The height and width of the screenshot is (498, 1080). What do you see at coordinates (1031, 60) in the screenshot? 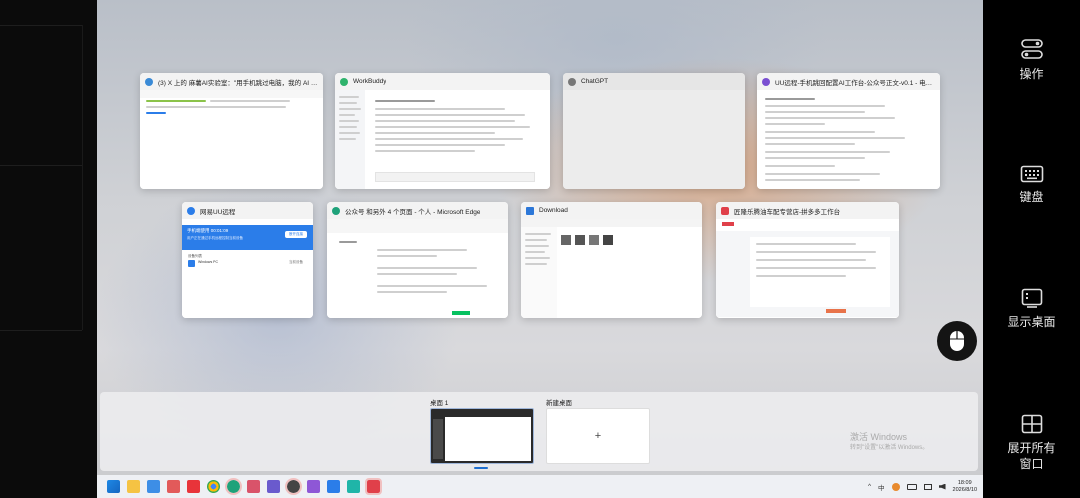
I see `operate-button: 操作` at bounding box center [1031, 60].